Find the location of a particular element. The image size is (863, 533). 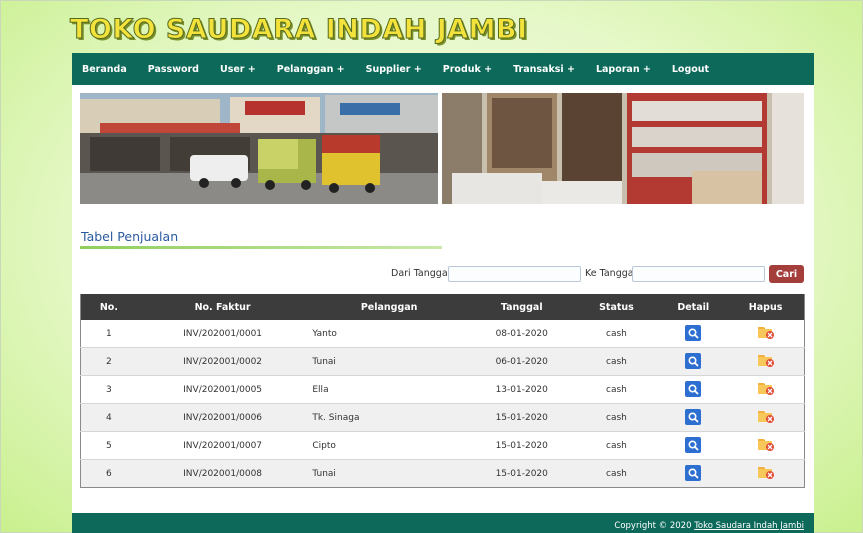

nav-produk: Produk + is located at coordinates (467, 69).